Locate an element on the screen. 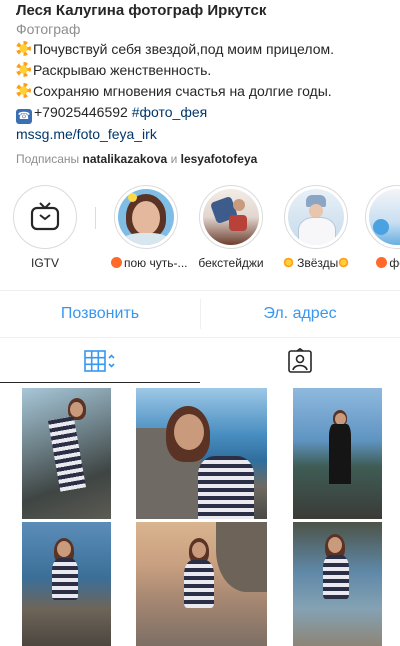  tagged-icon is located at coordinates (300, 360).